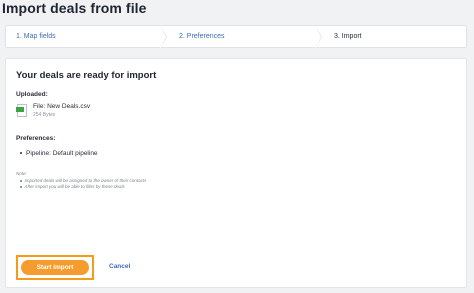 The height and width of the screenshot is (293, 474). What do you see at coordinates (241, 37) in the screenshot?
I see `step-preferences: 2. Preferences` at bounding box center [241, 37].